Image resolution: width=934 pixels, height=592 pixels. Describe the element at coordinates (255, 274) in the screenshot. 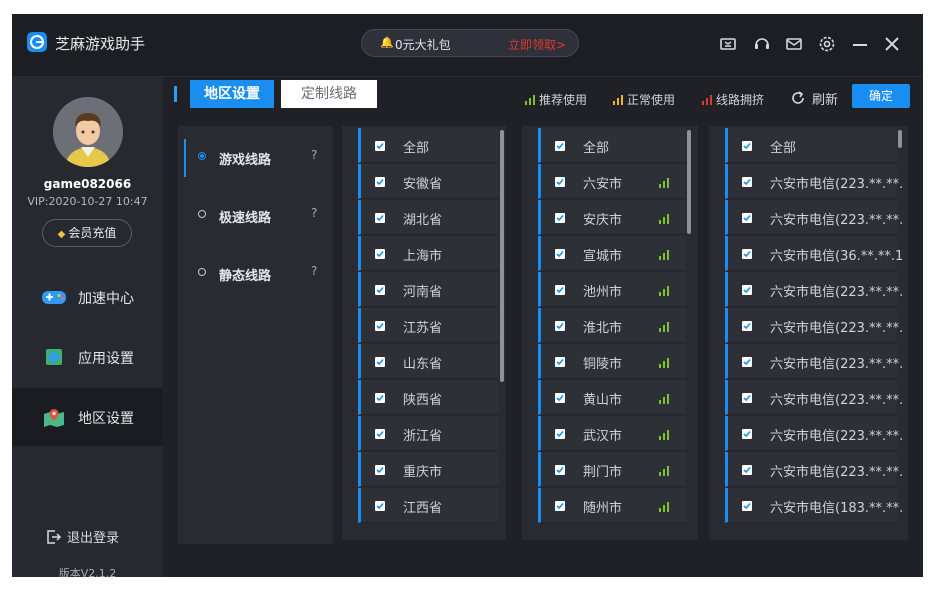

I see `route-type-static: 静态线路 ?` at that location.